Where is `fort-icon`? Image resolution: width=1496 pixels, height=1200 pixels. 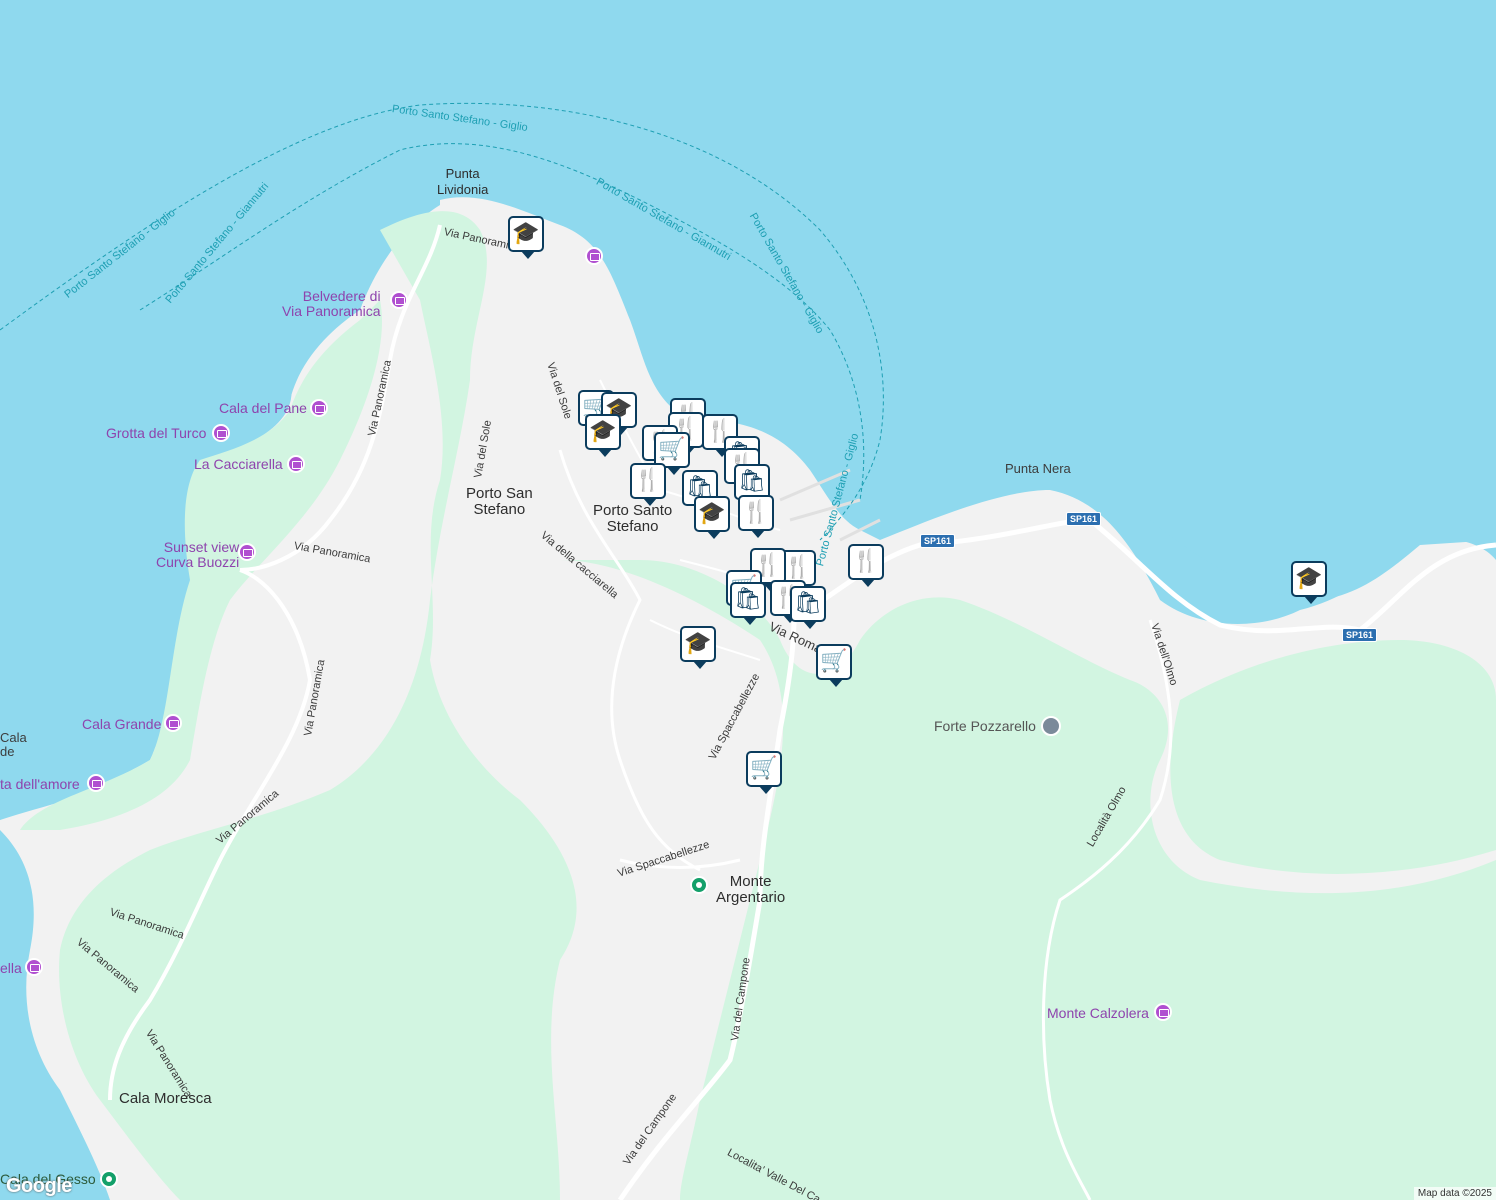
fort-icon is located at coordinates (1051, 726).